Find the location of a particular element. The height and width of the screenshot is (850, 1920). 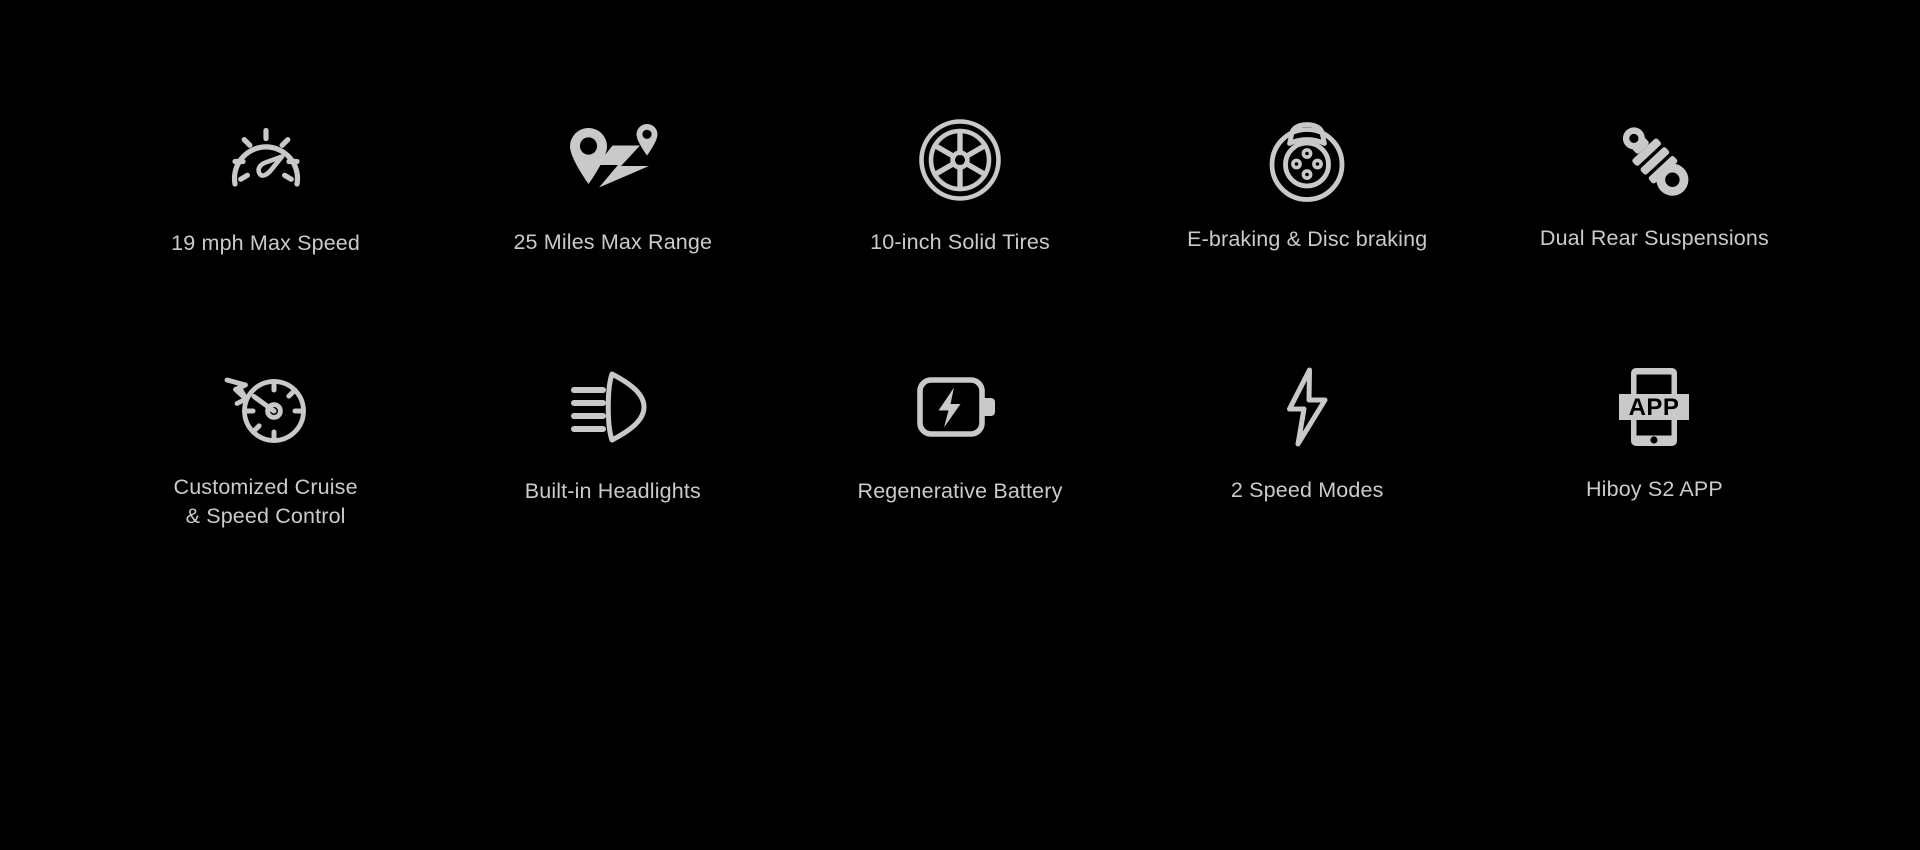

feature-label: 10-inch Solid Tires is located at coordinates (960, 242).